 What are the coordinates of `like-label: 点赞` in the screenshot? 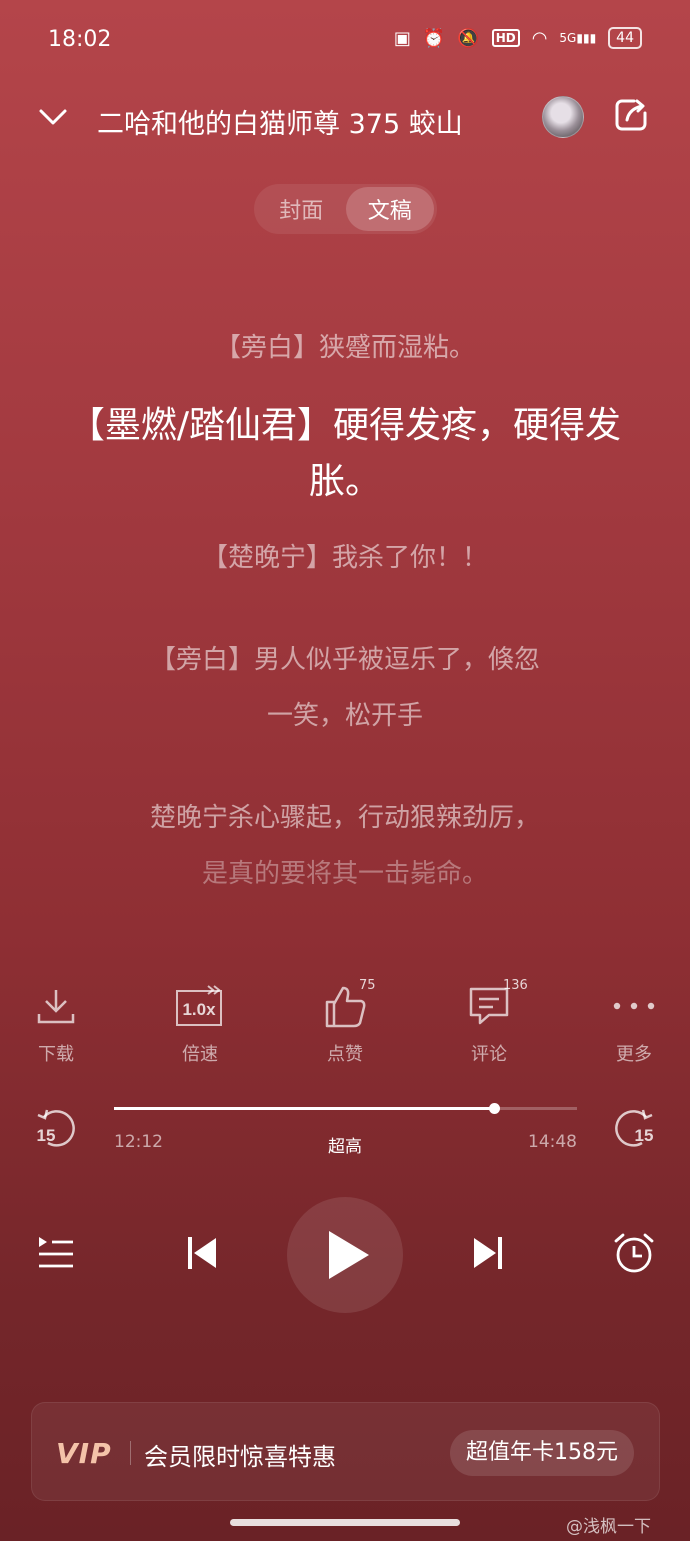 It's located at (345, 1054).